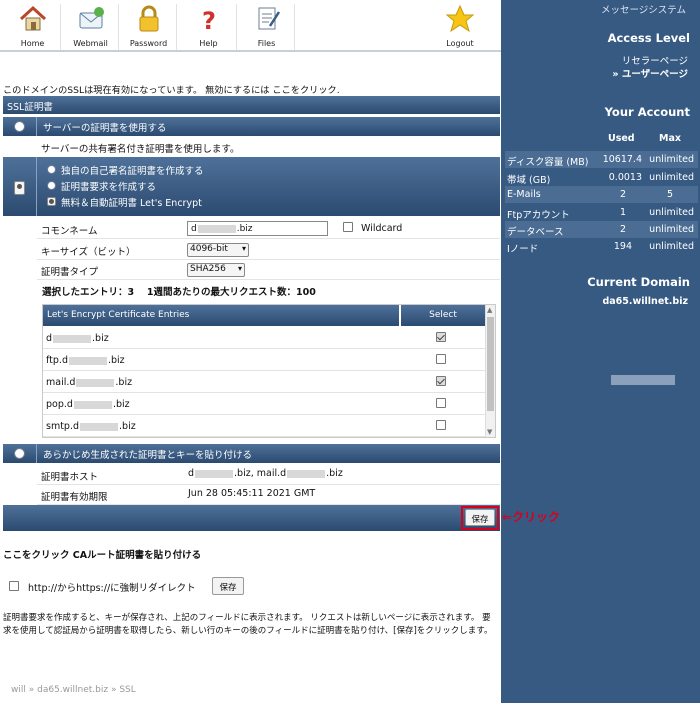 The image size is (700, 703). Describe the element at coordinates (19, 126) in the screenshot. I see `server-cert-radio` at that location.